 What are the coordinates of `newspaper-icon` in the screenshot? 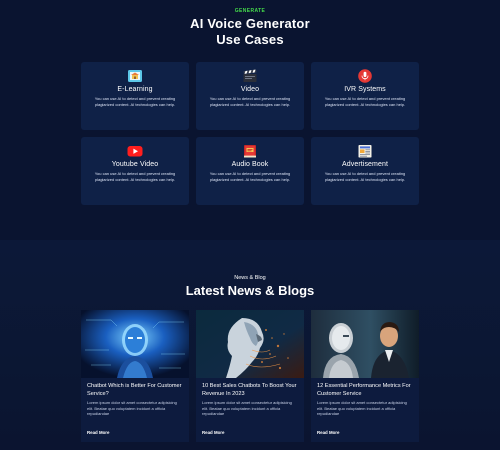 It's located at (365, 151).